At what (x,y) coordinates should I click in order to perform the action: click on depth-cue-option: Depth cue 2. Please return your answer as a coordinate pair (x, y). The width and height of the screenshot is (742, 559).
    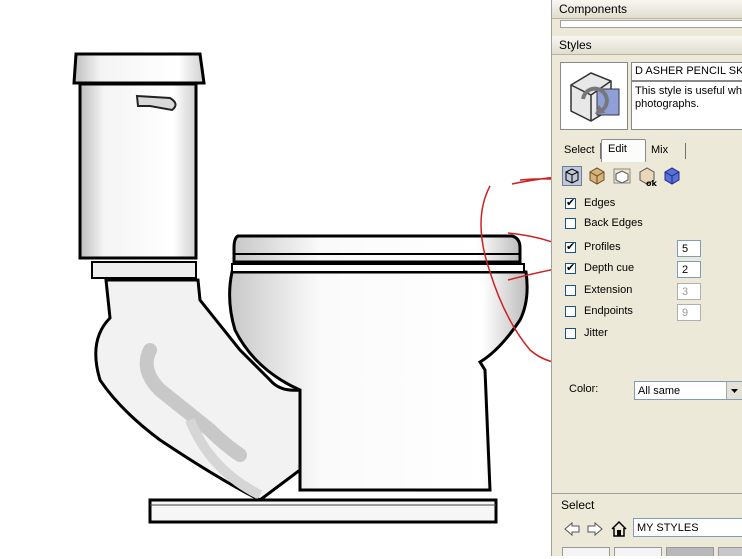
    Looking at the image, I should click on (635, 270).